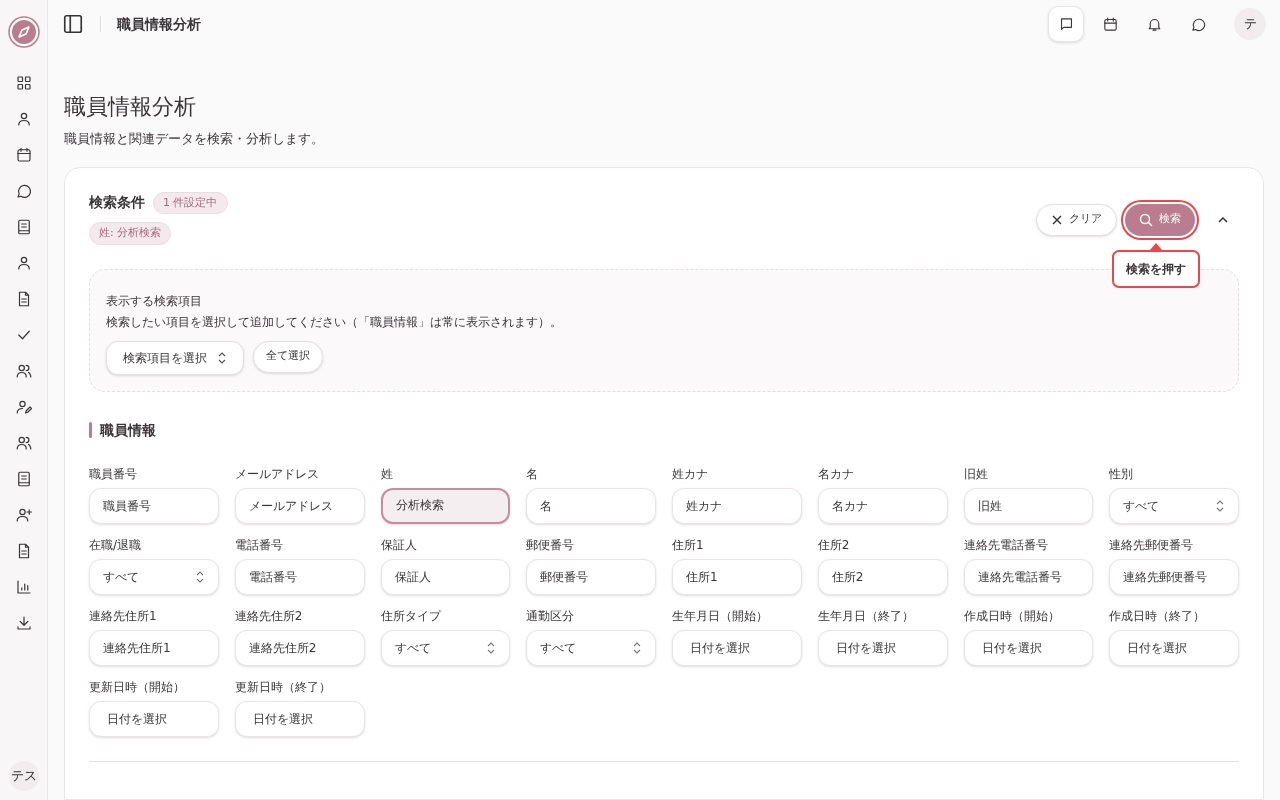 This screenshot has height=800, width=1280. Describe the element at coordinates (23, 587) in the screenshot. I see `bar-chart-icon` at that location.